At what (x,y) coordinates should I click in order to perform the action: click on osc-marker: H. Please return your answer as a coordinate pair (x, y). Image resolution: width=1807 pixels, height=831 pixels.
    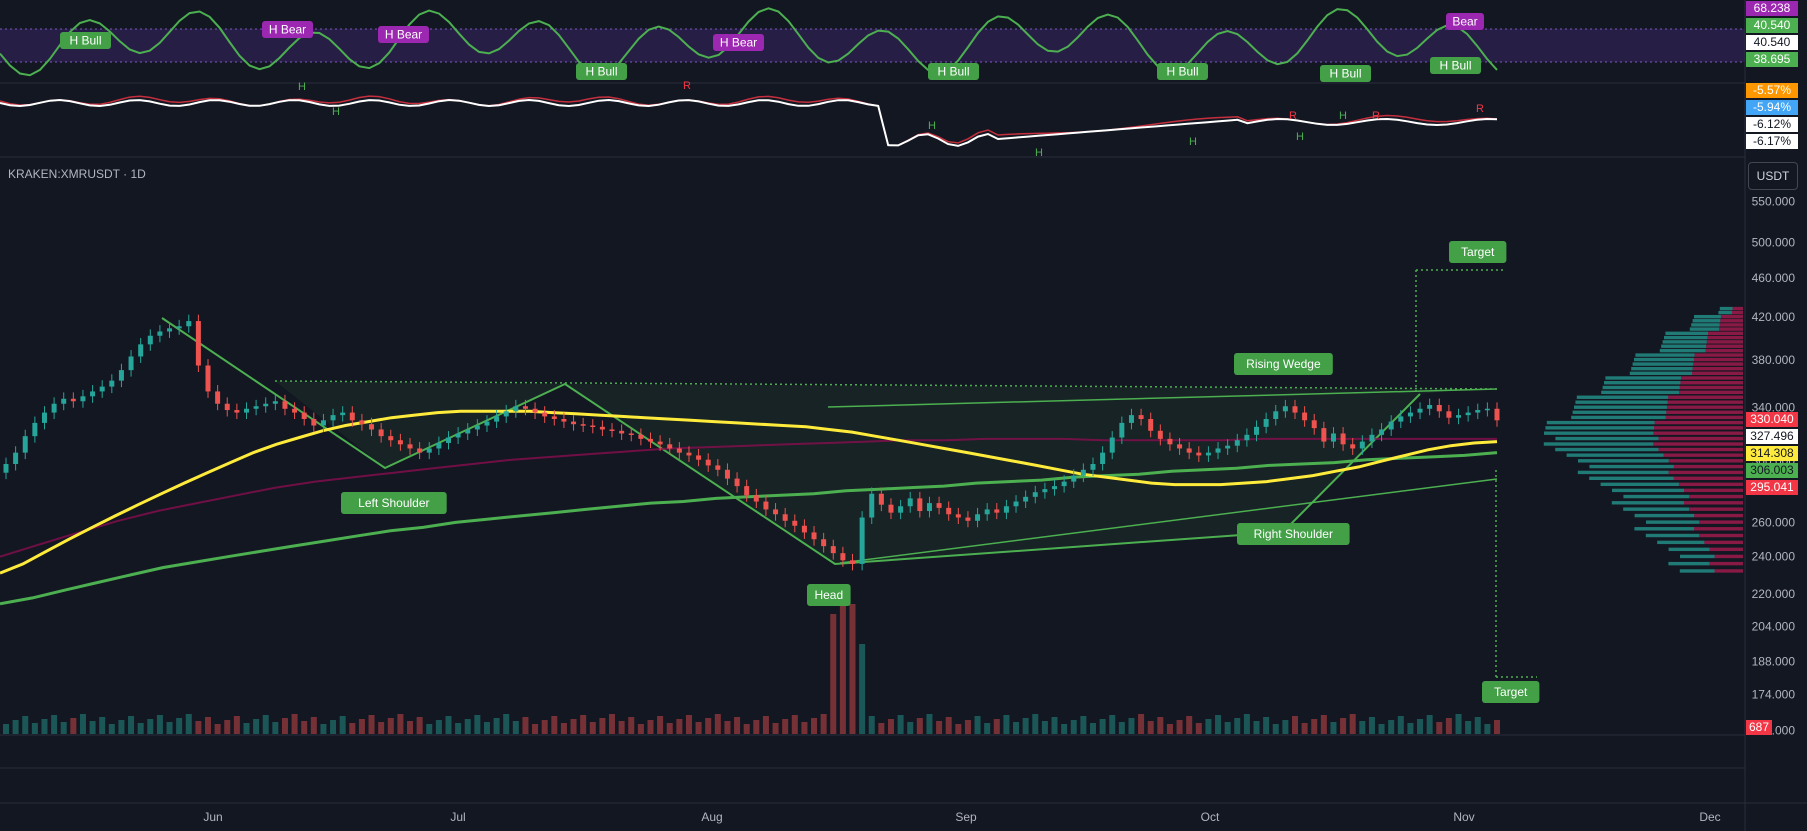
    Looking at the image, I should click on (1193, 142).